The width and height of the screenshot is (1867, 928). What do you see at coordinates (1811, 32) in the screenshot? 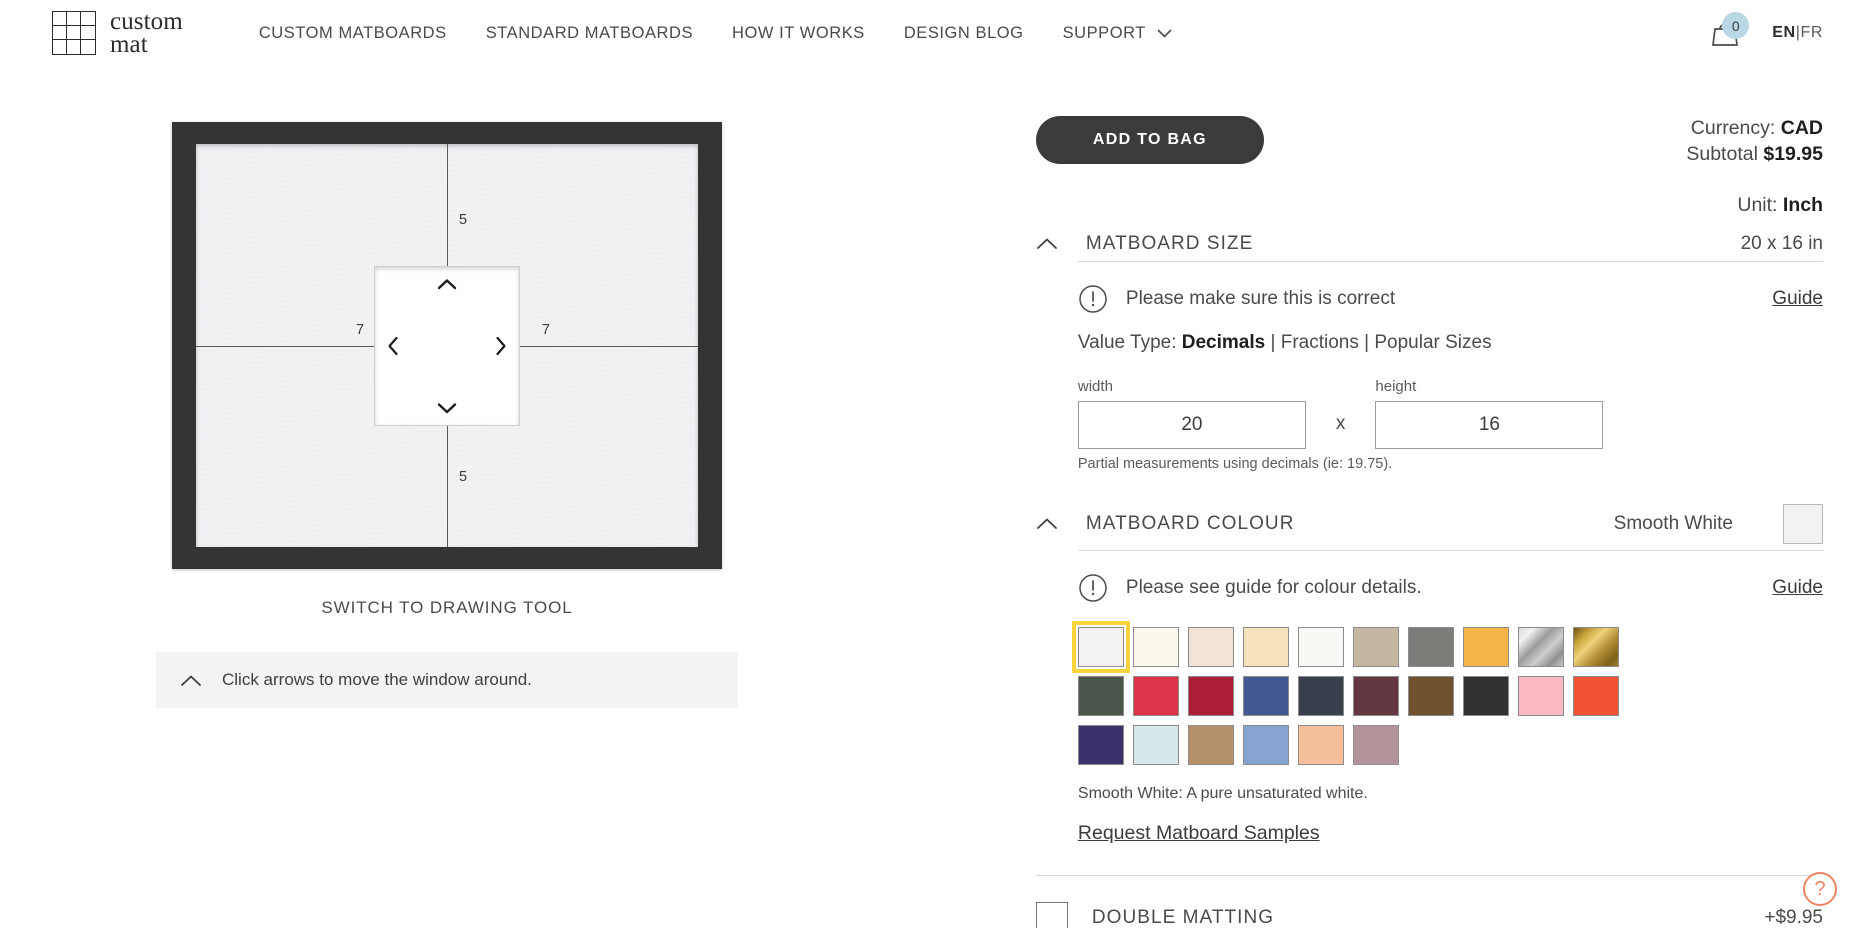
I see `language-inactive: FR` at bounding box center [1811, 32].